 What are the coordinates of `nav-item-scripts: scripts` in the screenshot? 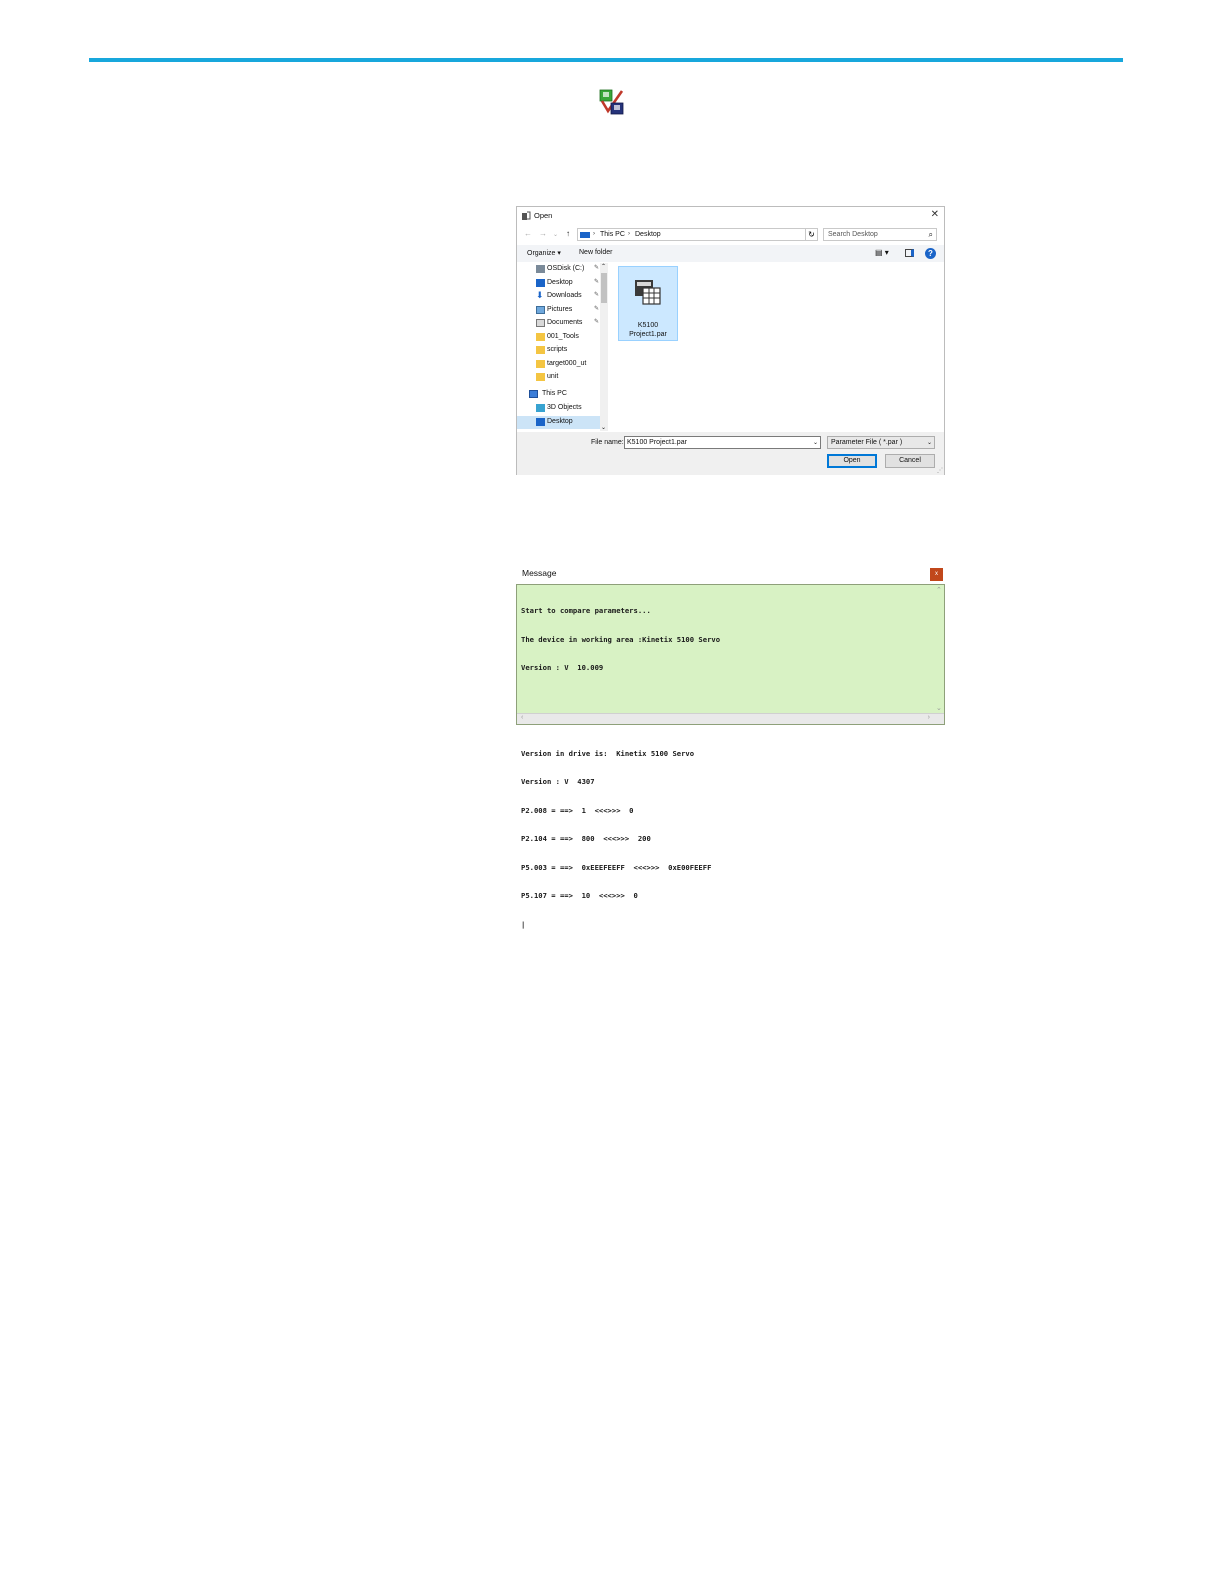 It's located at (559, 350).